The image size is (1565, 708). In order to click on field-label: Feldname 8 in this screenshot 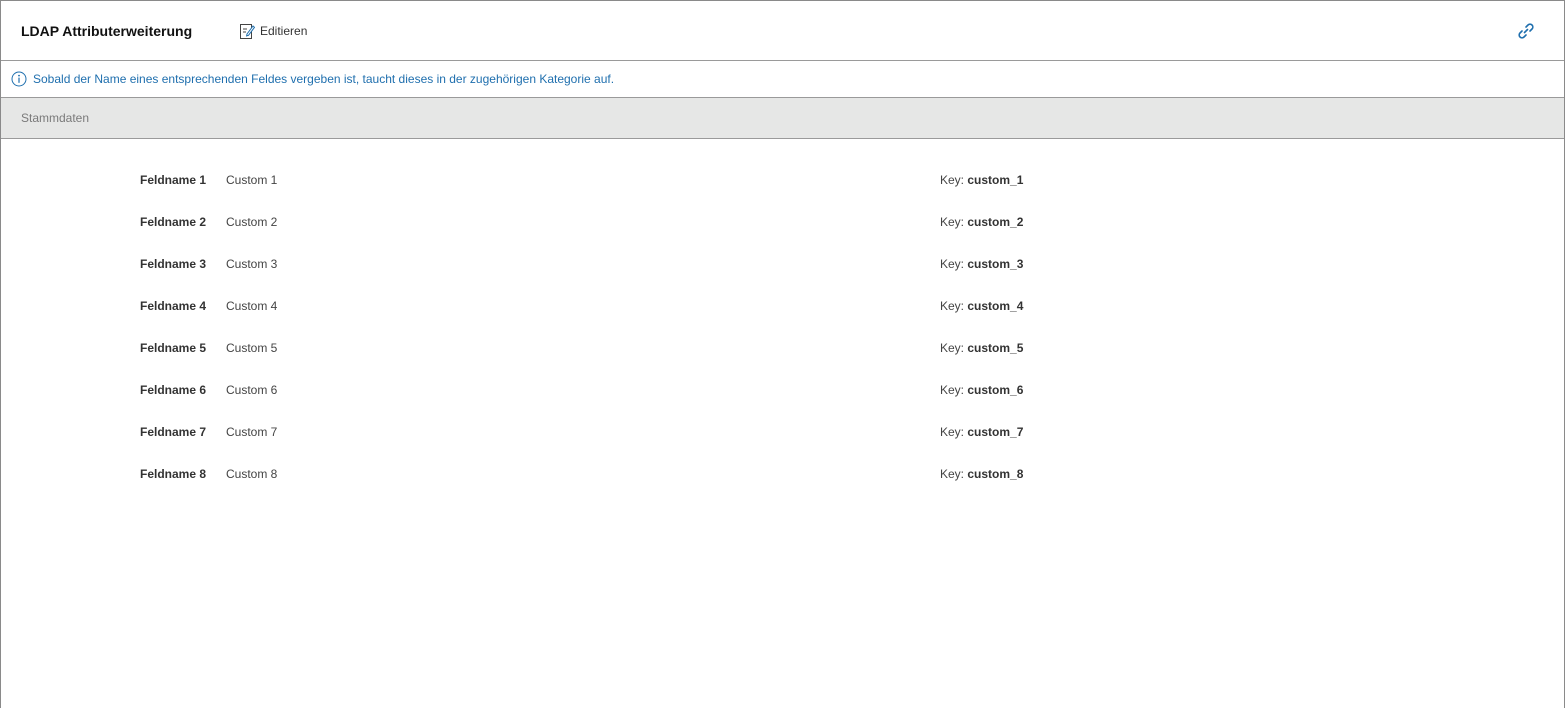, I will do `click(173, 474)`.